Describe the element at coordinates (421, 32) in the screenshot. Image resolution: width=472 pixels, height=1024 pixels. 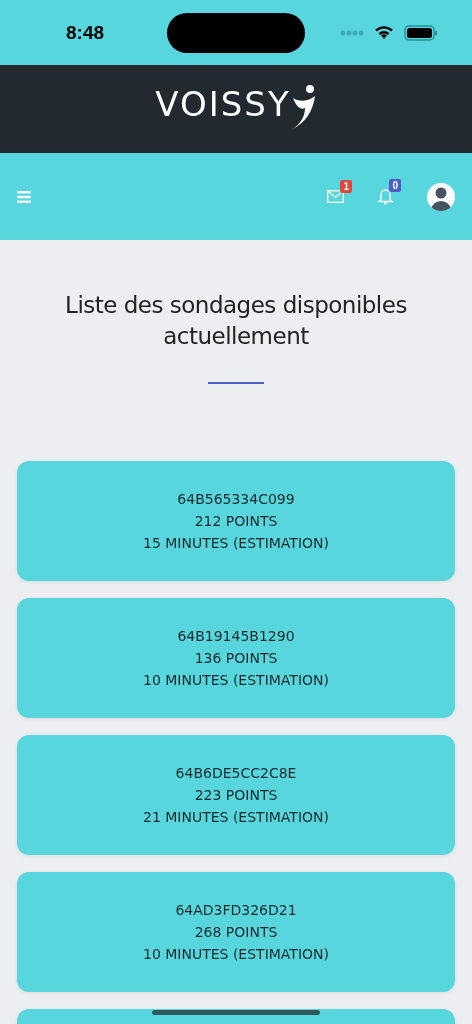
I see `battery-icon` at that location.